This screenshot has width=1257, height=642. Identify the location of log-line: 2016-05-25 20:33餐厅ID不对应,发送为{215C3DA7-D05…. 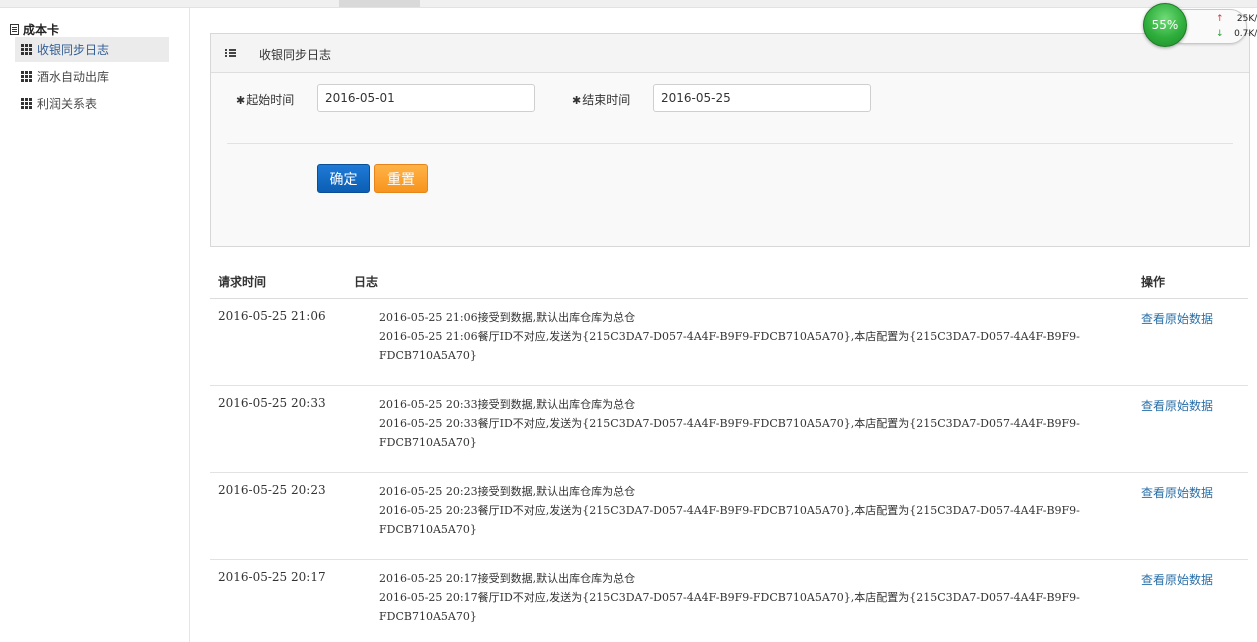
(729, 423).